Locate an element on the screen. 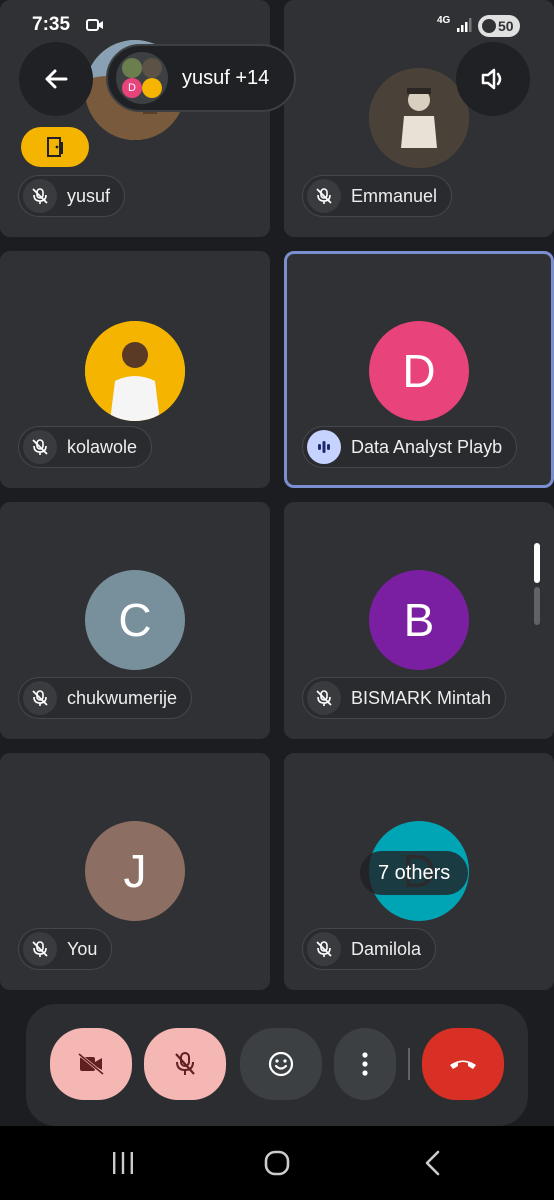 Image resolution: width=554 pixels, height=1200 pixels. participant-tile-damilola: D 7 others Damilola is located at coordinates (419, 871).